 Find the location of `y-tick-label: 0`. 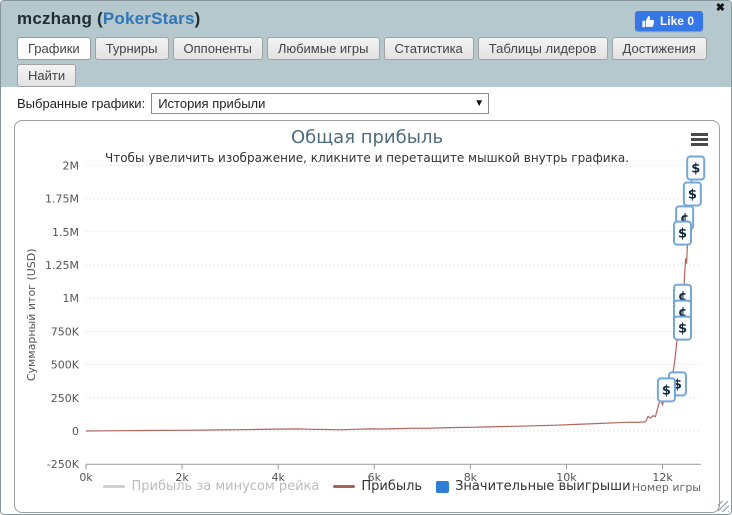

y-tick-label: 0 is located at coordinates (75, 431).